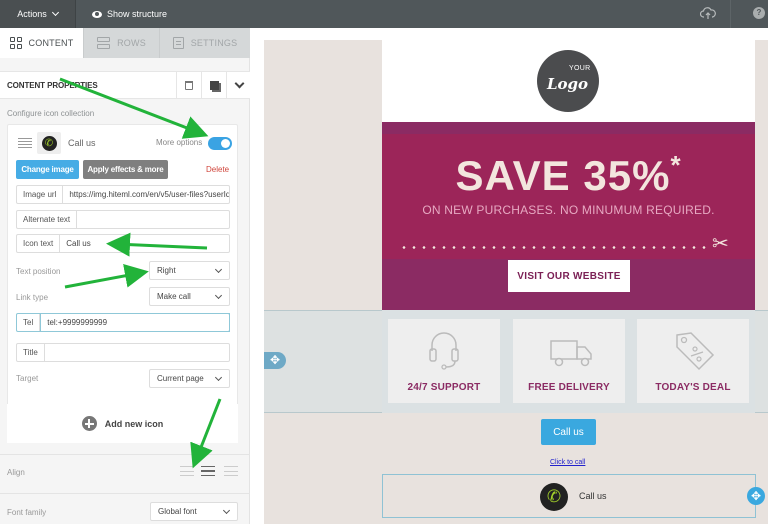 Image resolution: width=768 pixels, height=524 pixels. Describe the element at coordinates (137, 352) in the screenshot. I see `title-input` at that location.